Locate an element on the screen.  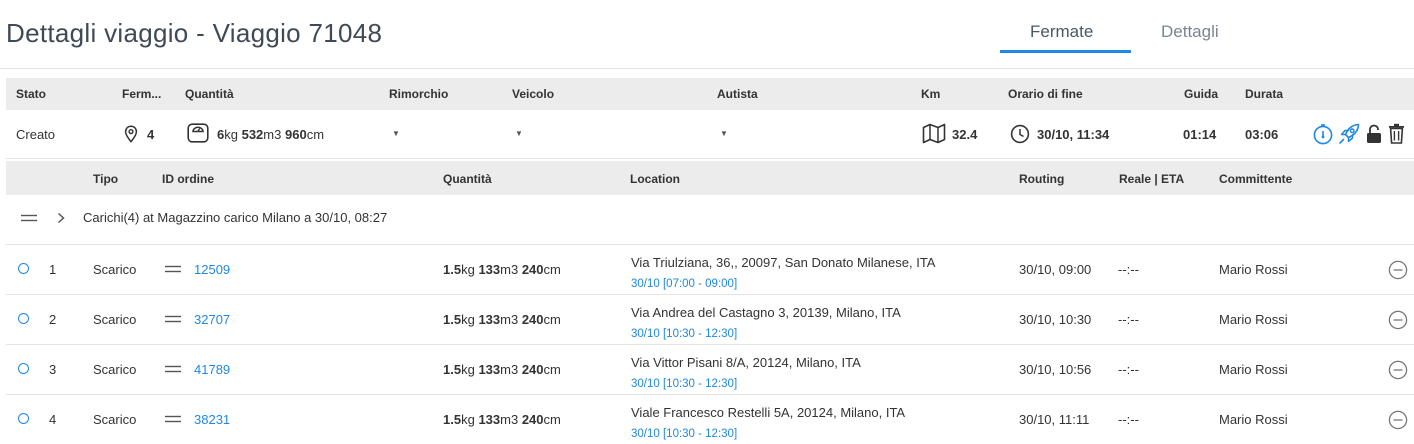
clock-icon is located at coordinates (1020, 134).